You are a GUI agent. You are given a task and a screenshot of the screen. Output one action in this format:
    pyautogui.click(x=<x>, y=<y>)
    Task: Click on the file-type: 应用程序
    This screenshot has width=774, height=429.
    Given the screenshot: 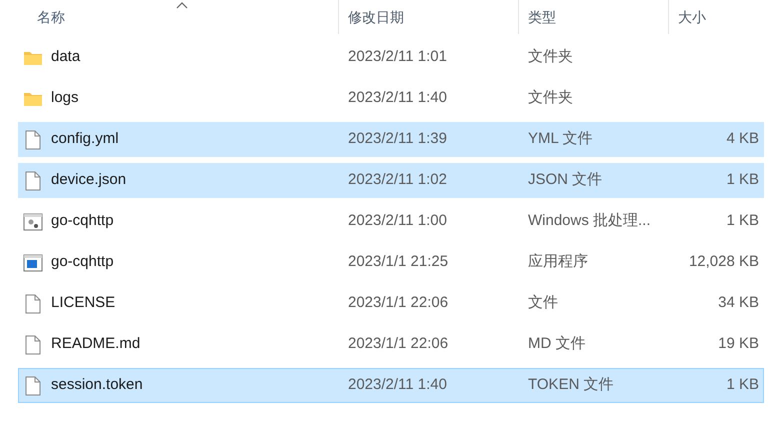 What is the action you would take?
    pyautogui.click(x=558, y=262)
    